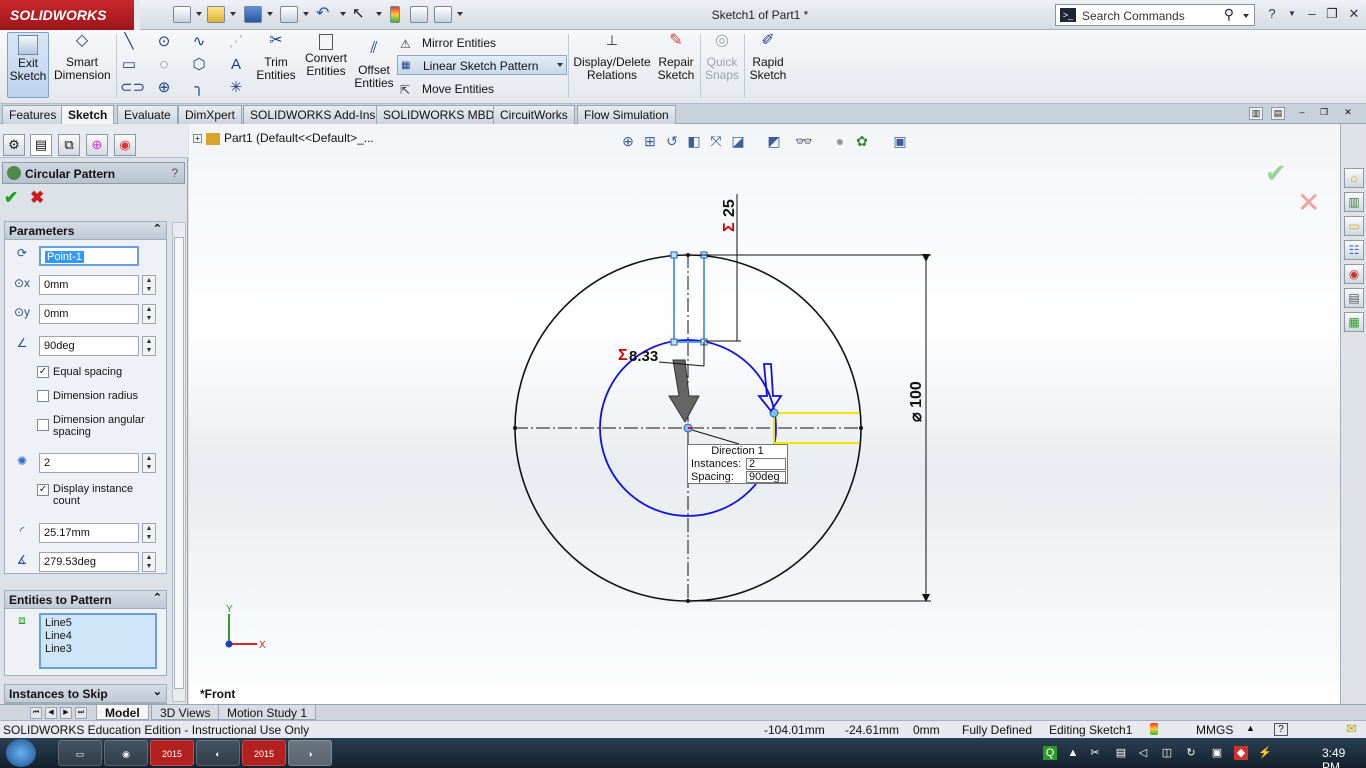 The image size is (1366, 768). Describe the element at coordinates (85, 694) in the screenshot. I see `instances-to-skip-header: Instances to Skip ⌄` at that location.